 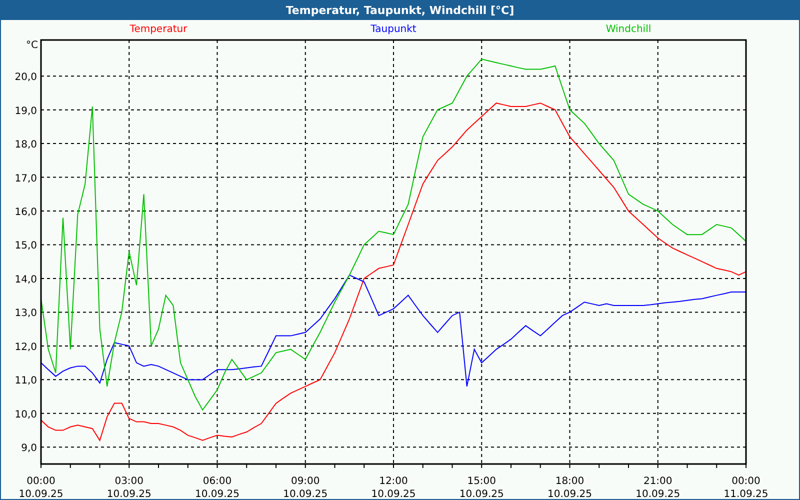 I want to click on axis-tick-label: 14,0, so click(x=25, y=280).